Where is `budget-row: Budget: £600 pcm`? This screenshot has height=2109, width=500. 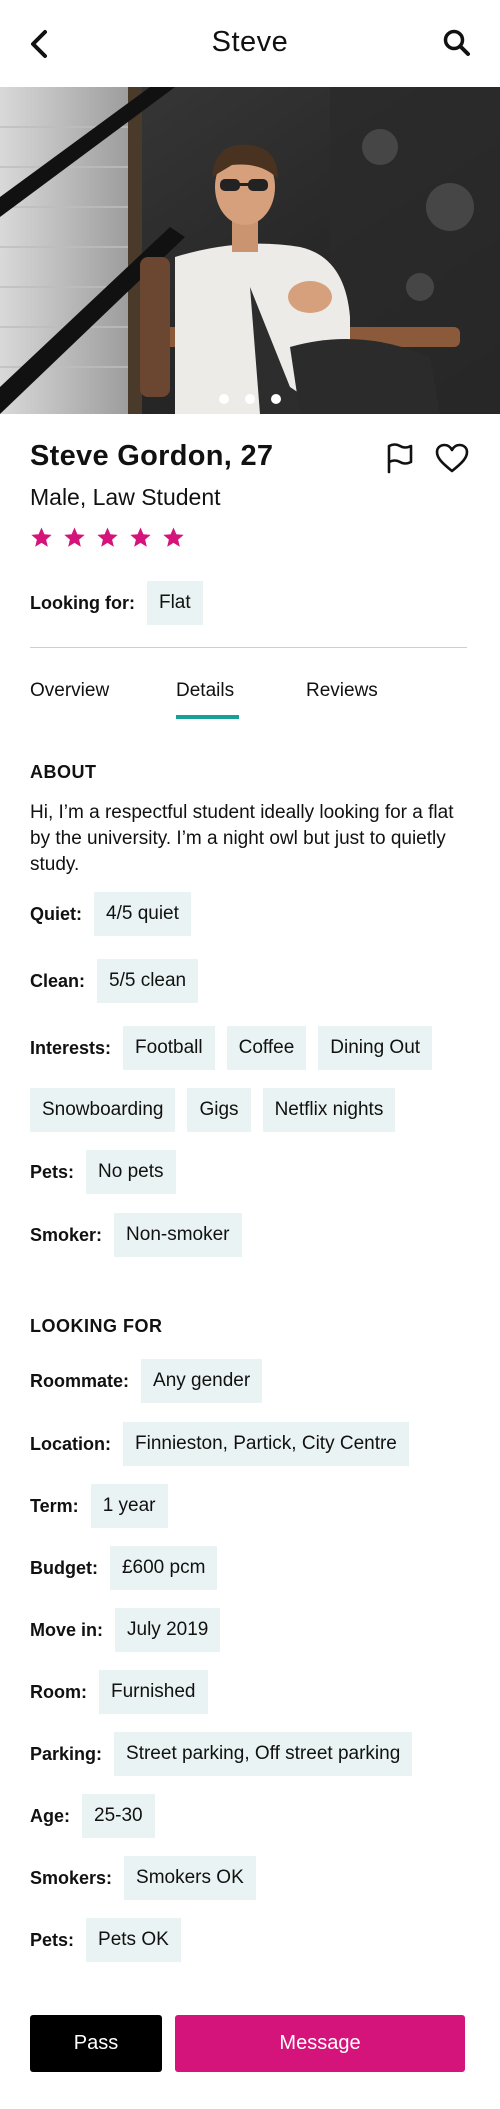 budget-row: Budget: £600 pcm is located at coordinates (129, 1568).